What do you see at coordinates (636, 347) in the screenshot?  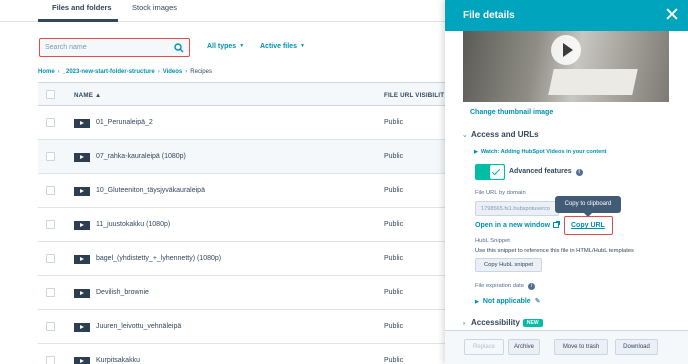 I see `download-button: Download` at bounding box center [636, 347].